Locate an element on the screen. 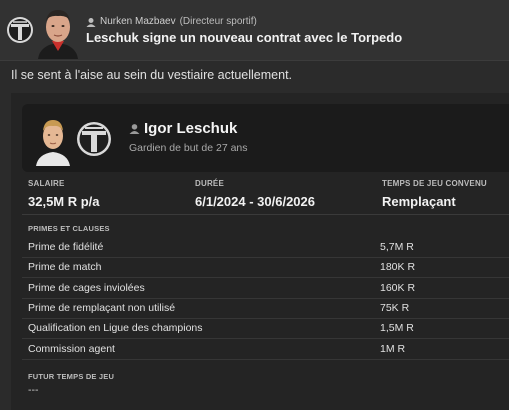 This screenshot has width=509, height=410. player-avatar is located at coordinates (53, 139).